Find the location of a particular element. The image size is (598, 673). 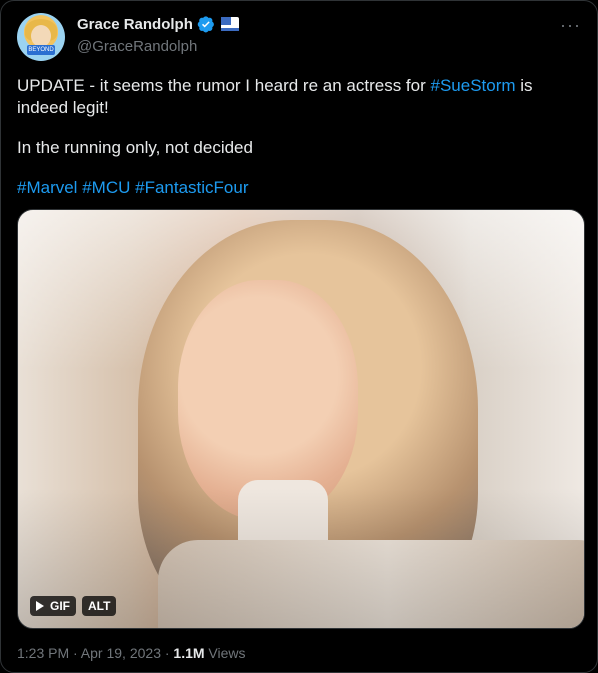

gif-play-button: GIF is located at coordinates (53, 606).